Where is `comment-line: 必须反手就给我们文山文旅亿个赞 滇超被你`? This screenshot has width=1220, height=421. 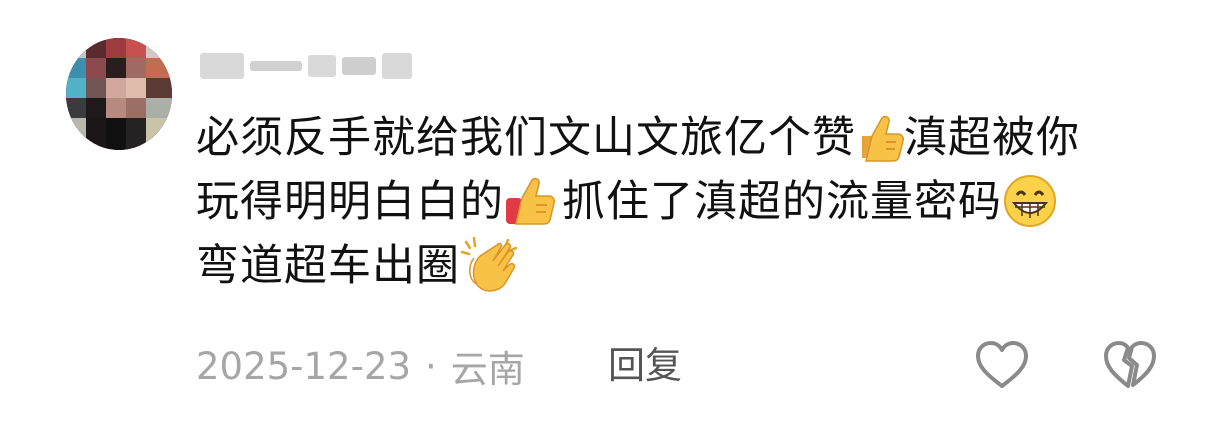
comment-line: 必须反手就给我们文山文旅亿个赞 滇超被你 is located at coordinates (691, 138).